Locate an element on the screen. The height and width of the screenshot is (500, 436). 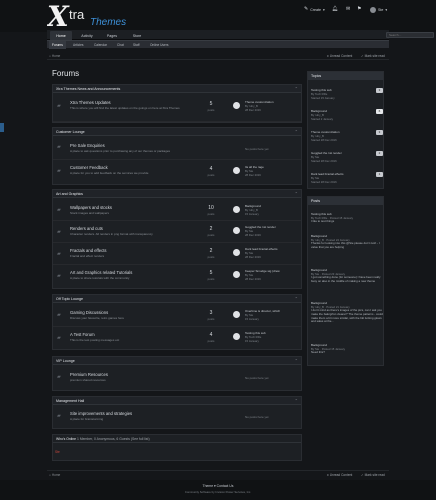
messages-button: ✉ is located at coordinates (348, 9).